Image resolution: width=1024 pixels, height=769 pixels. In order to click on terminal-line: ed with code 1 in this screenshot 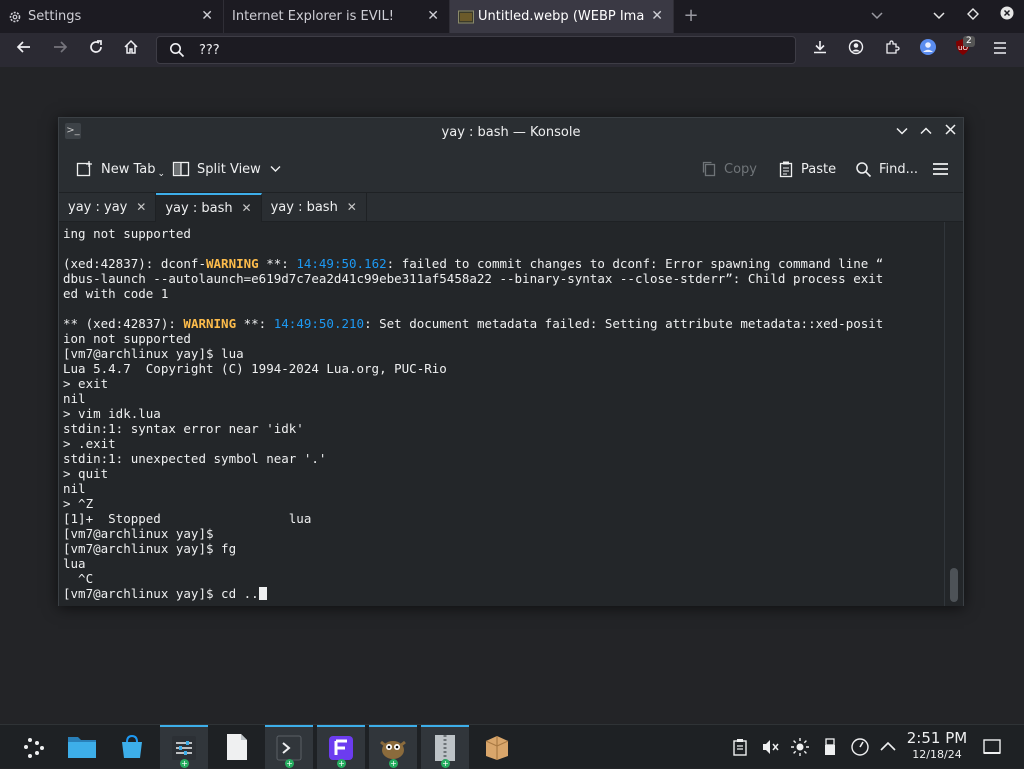, I will do `click(116, 293)`.